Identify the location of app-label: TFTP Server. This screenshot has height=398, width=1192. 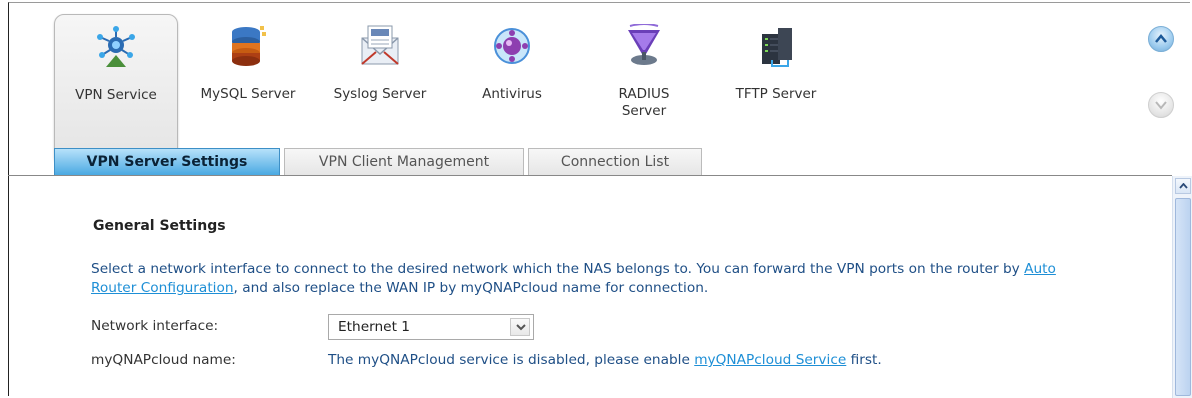
(776, 94).